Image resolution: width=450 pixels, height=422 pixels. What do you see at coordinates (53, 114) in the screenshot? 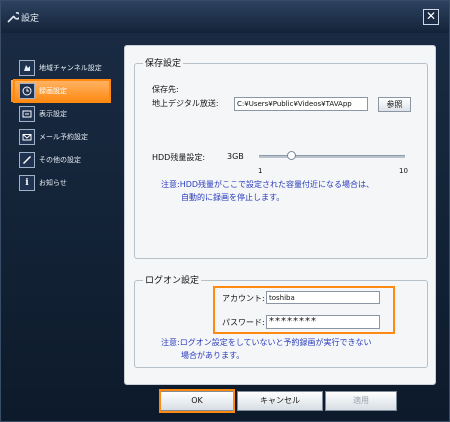
I see `sidebar-item-label: 表示設定` at bounding box center [53, 114].